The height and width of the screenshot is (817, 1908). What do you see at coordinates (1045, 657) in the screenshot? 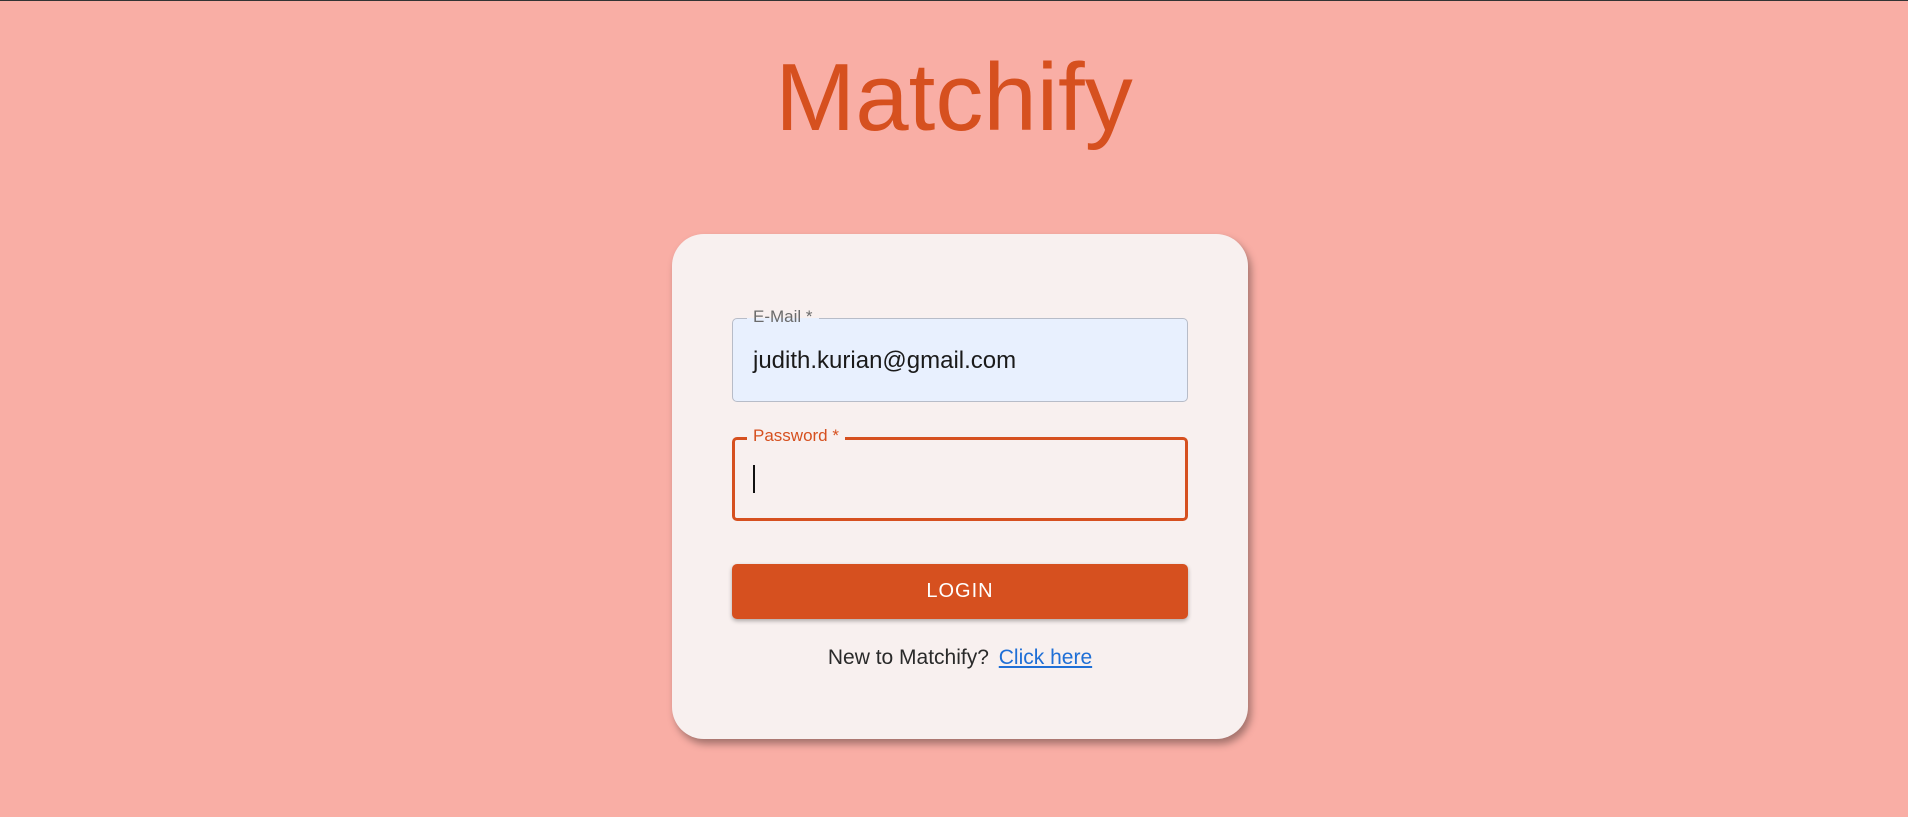
I see `signup-link: Click here` at bounding box center [1045, 657].